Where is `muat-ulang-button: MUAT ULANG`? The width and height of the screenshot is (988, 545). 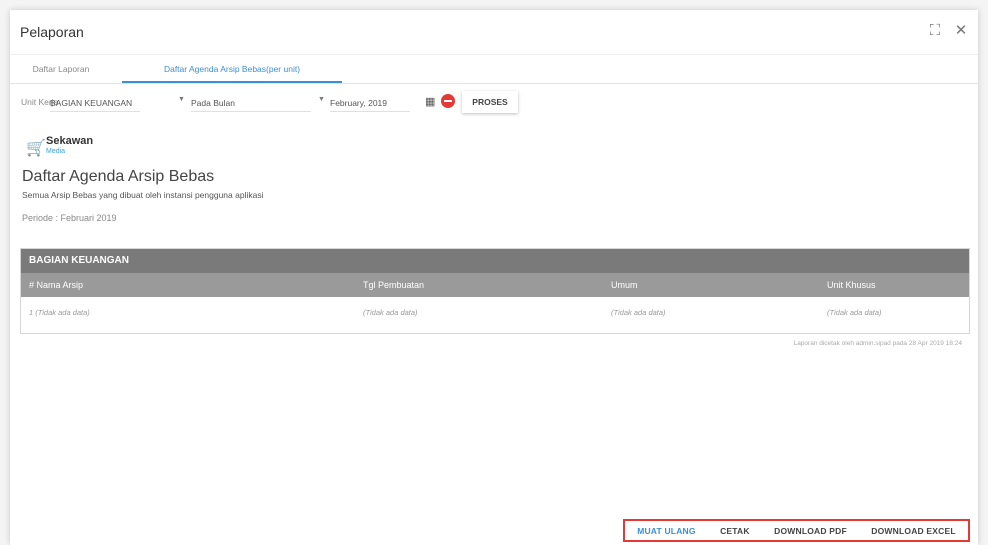 muat-ulang-button: MUAT ULANG is located at coordinates (666, 531).